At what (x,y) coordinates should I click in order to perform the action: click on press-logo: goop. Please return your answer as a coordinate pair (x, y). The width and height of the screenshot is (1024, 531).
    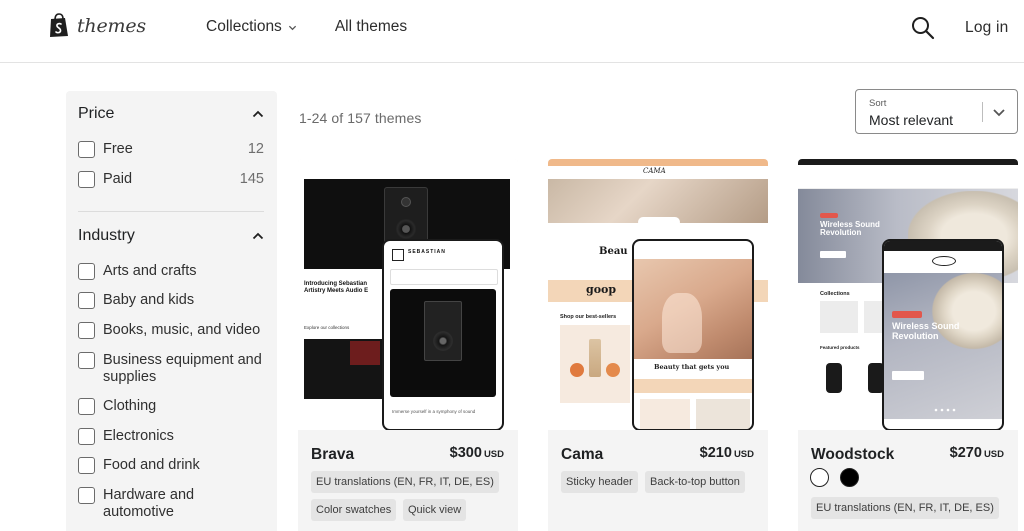
    Looking at the image, I should click on (601, 289).